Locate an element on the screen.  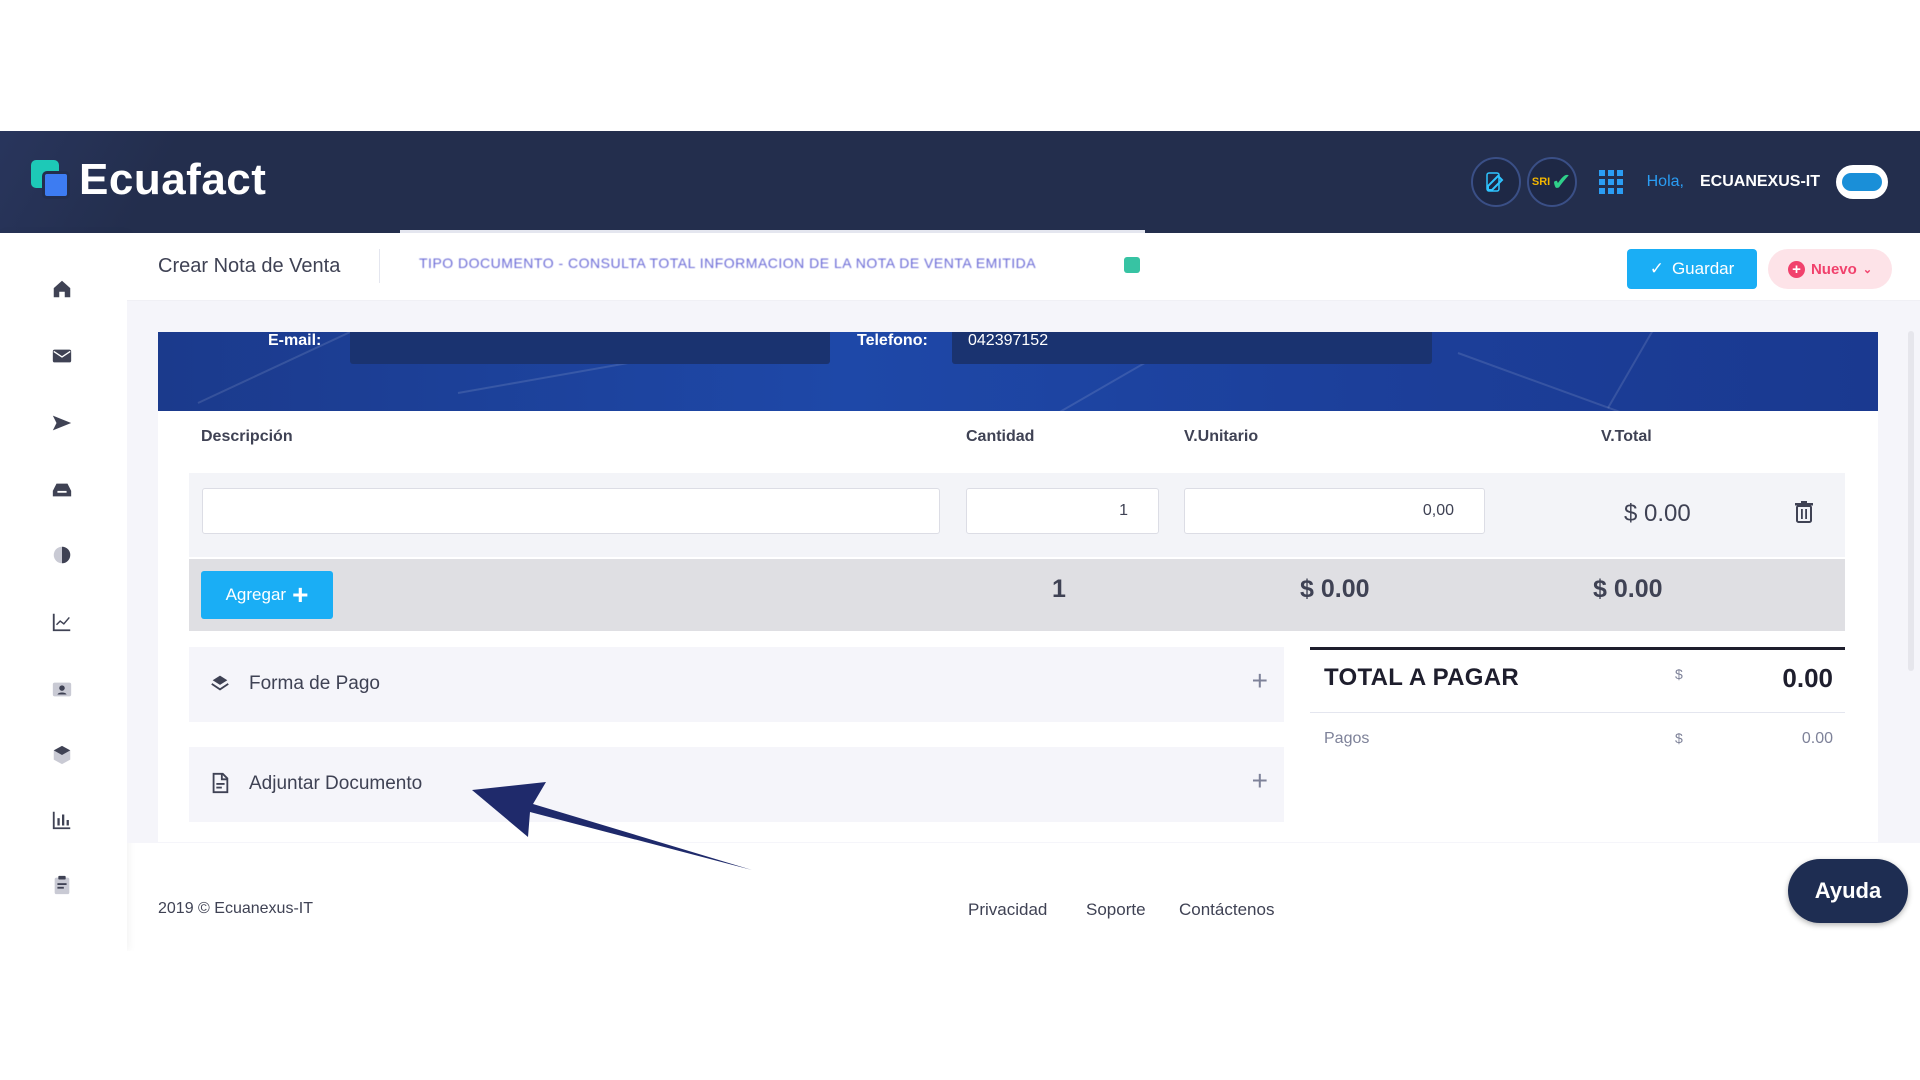
divider is located at coordinates (1577, 712).